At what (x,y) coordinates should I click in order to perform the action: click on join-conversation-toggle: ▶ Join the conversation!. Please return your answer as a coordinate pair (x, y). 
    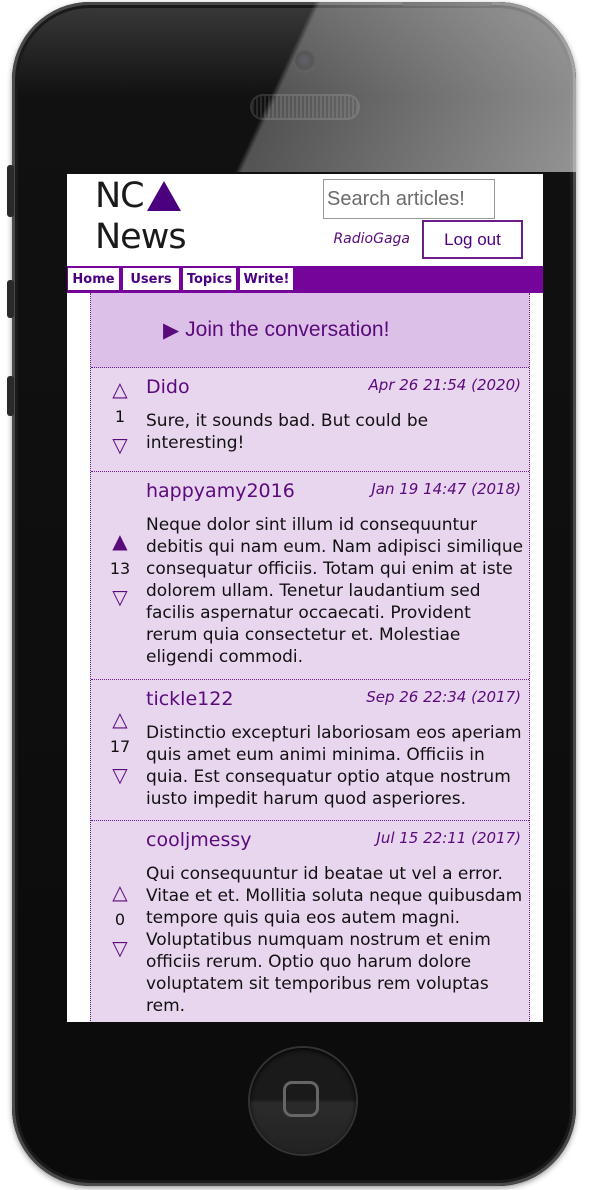
    Looking at the image, I should click on (310, 330).